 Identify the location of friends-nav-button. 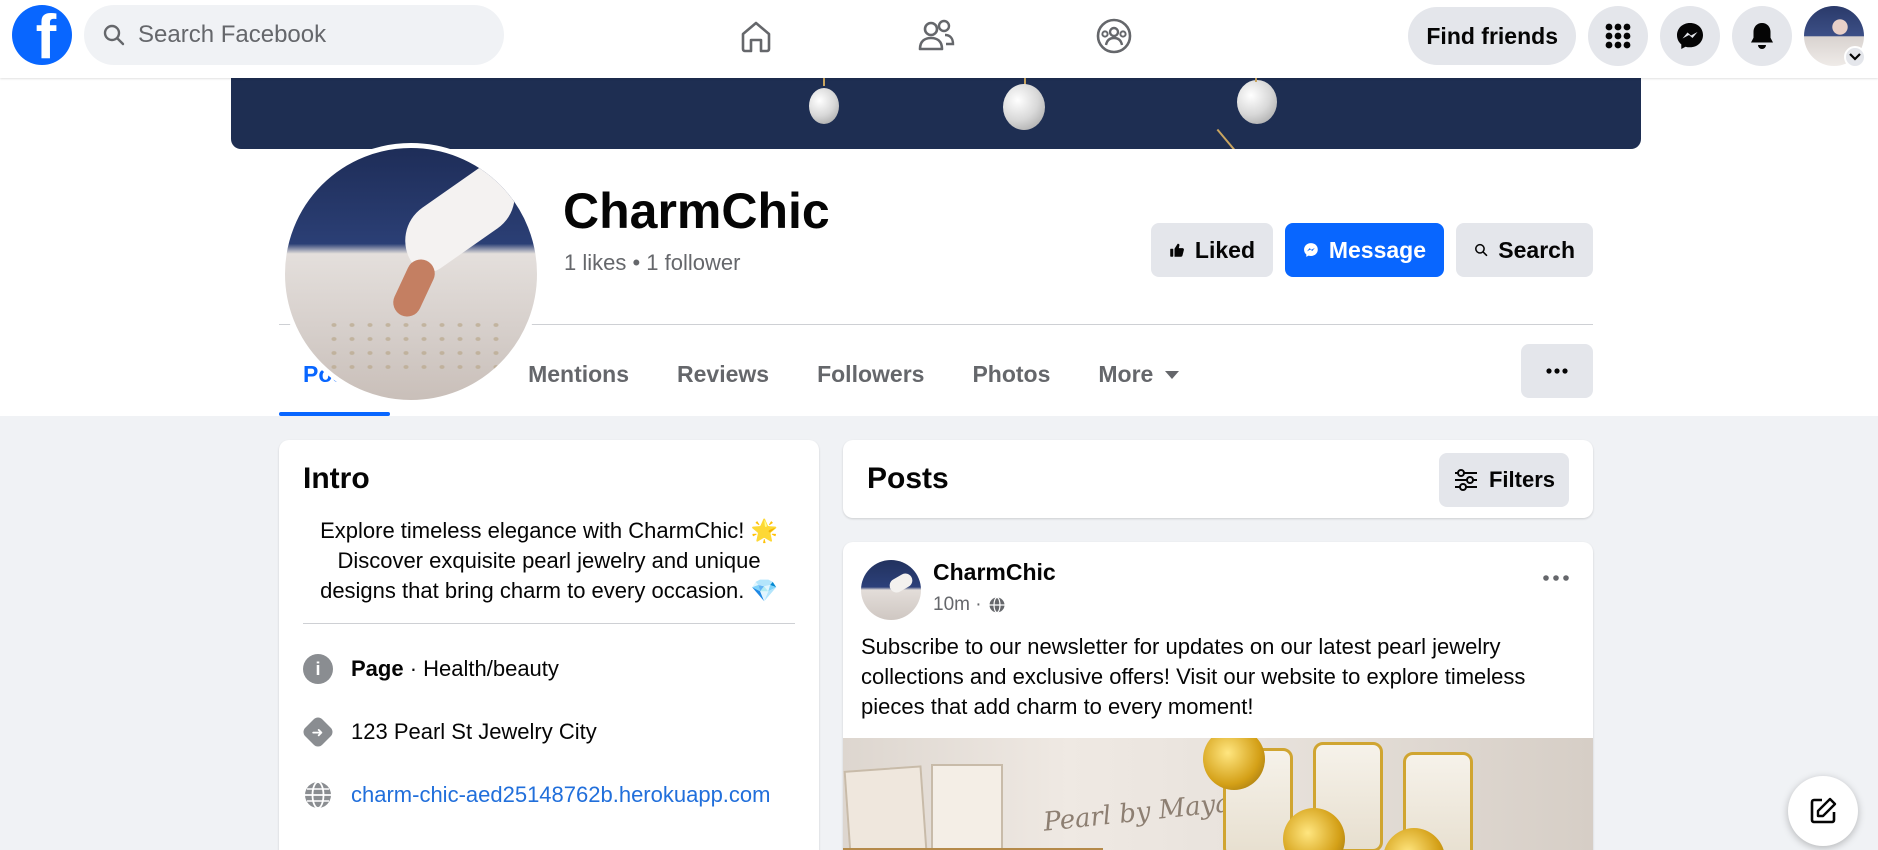
(936, 36).